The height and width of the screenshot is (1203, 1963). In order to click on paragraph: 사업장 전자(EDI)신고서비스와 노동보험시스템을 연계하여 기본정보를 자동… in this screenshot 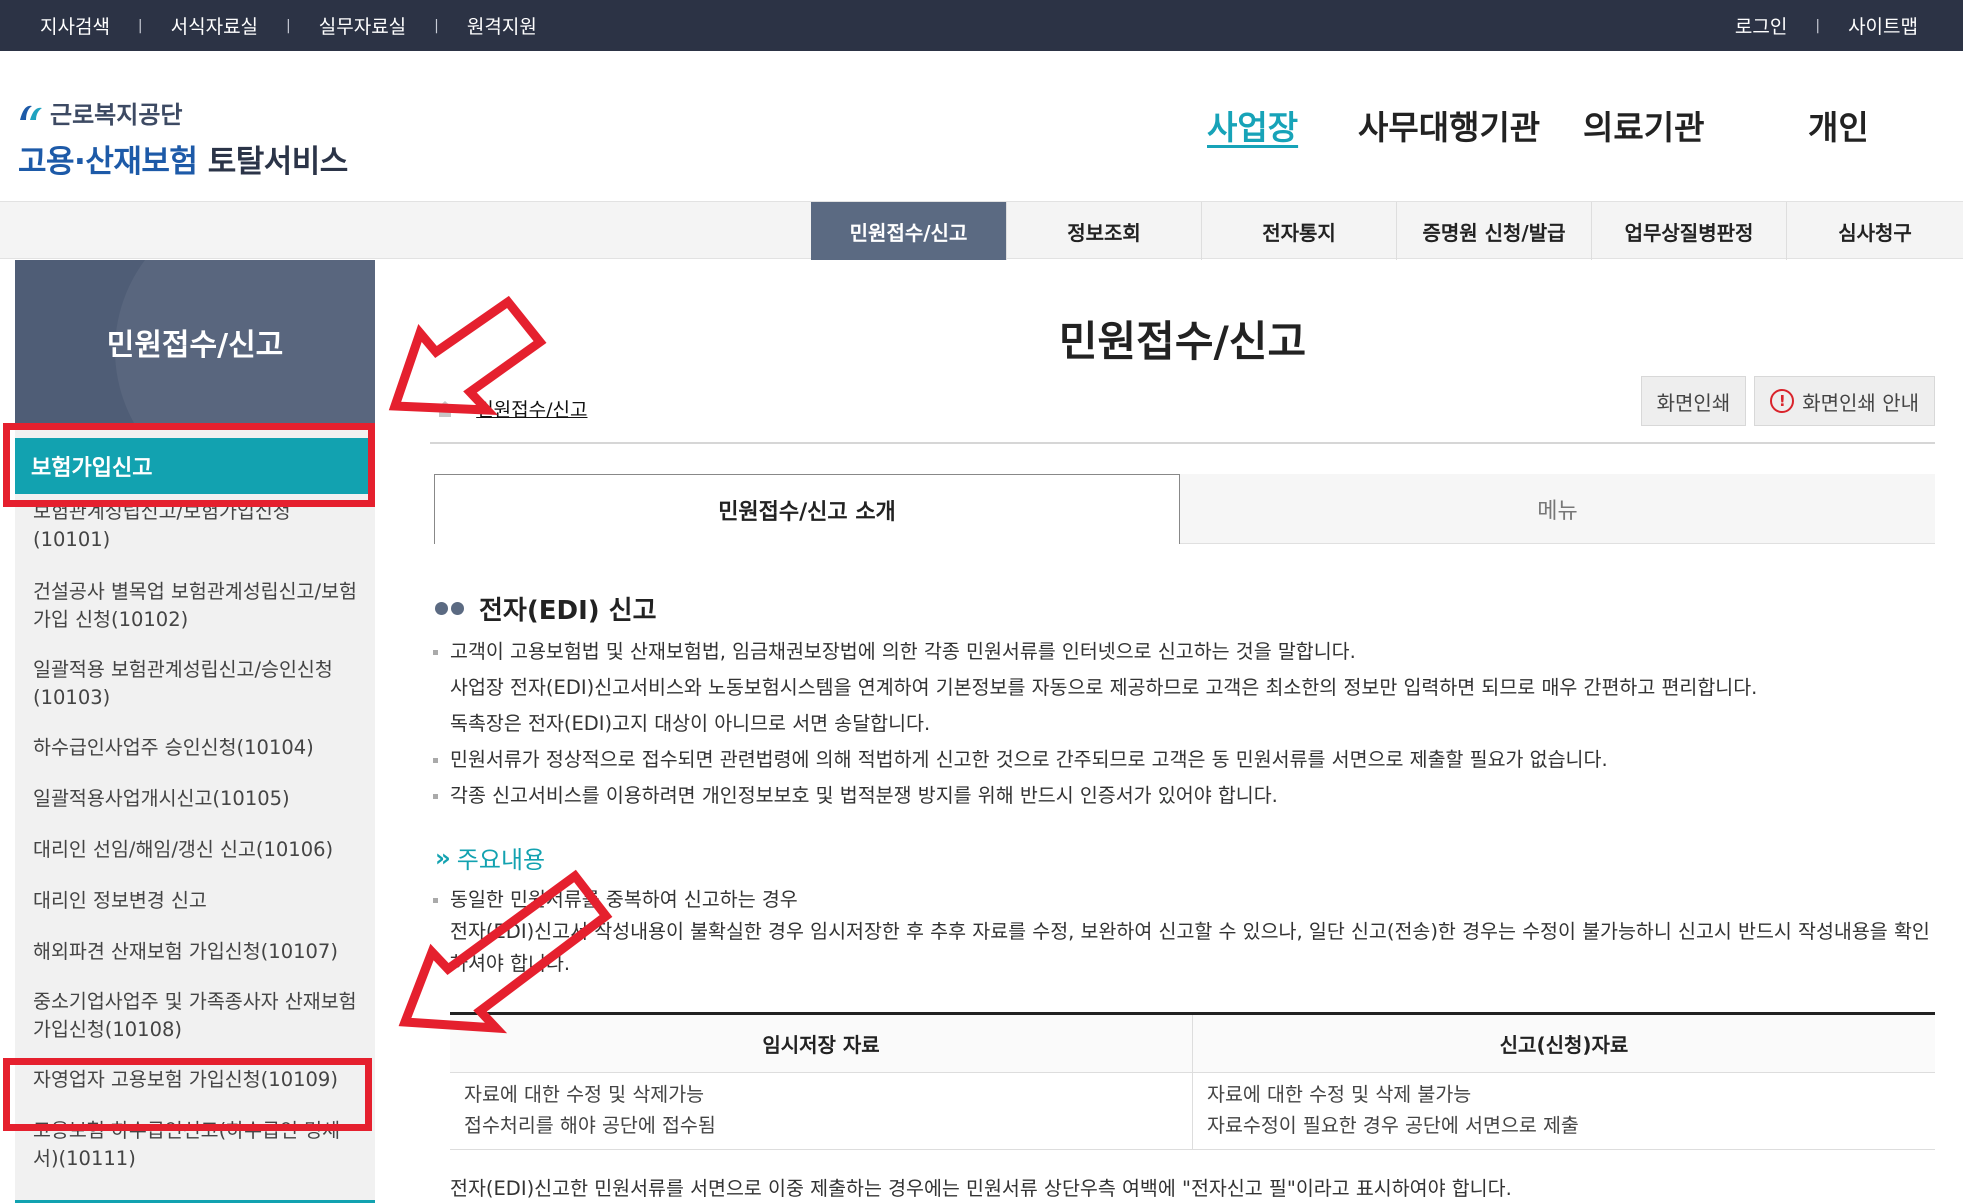, I will do `click(1104, 687)`.